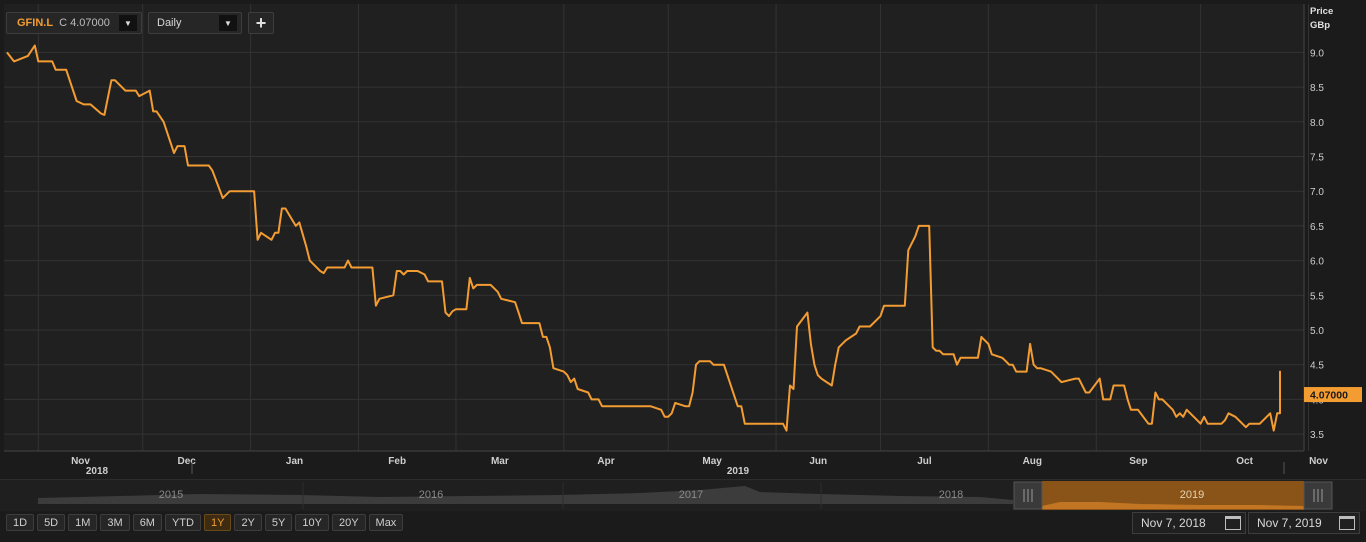  Describe the element at coordinates (691, 495) in the screenshot. I see `navigator-year-label: 2017` at that location.